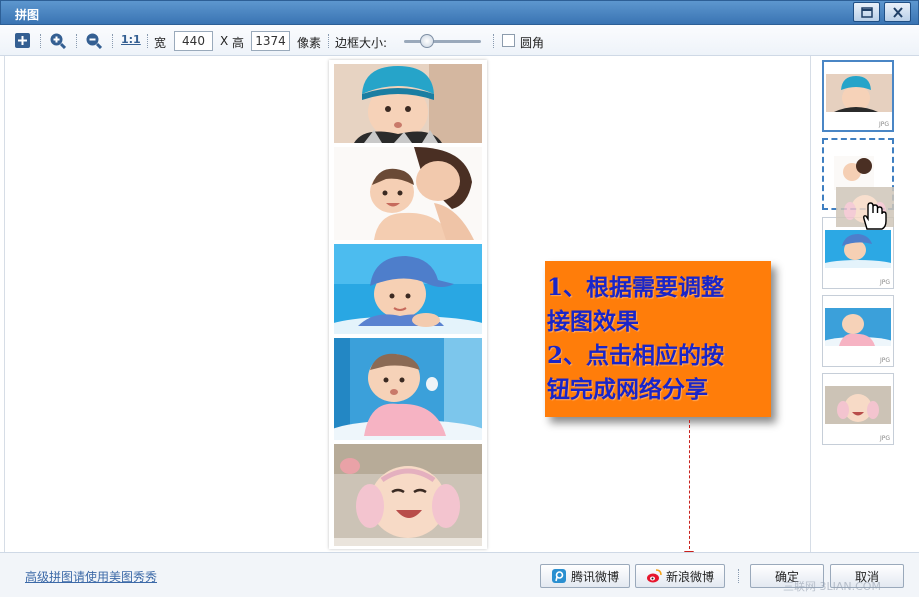 The width and height of the screenshot is (919, 597). Describe the element at coordinates (22, 40) in the screenshot. I see `add-image-icon` at that location.